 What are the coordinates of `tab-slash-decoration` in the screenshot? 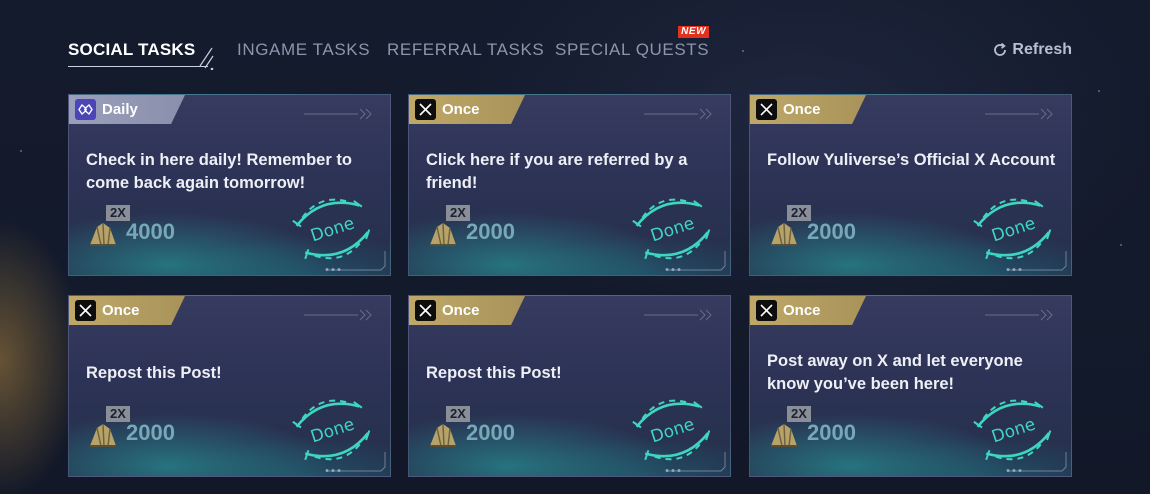 It's located at (206, 58).